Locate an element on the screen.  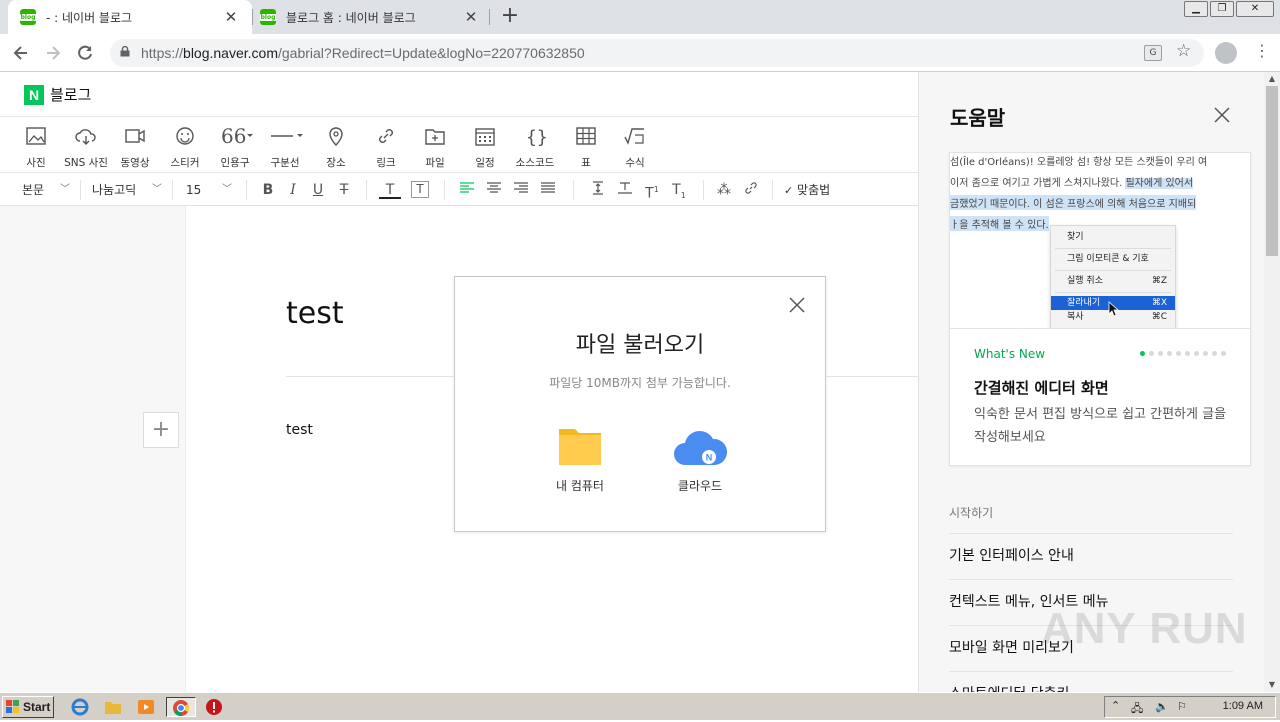
align-right-icon is located at coordinates (521, 190).